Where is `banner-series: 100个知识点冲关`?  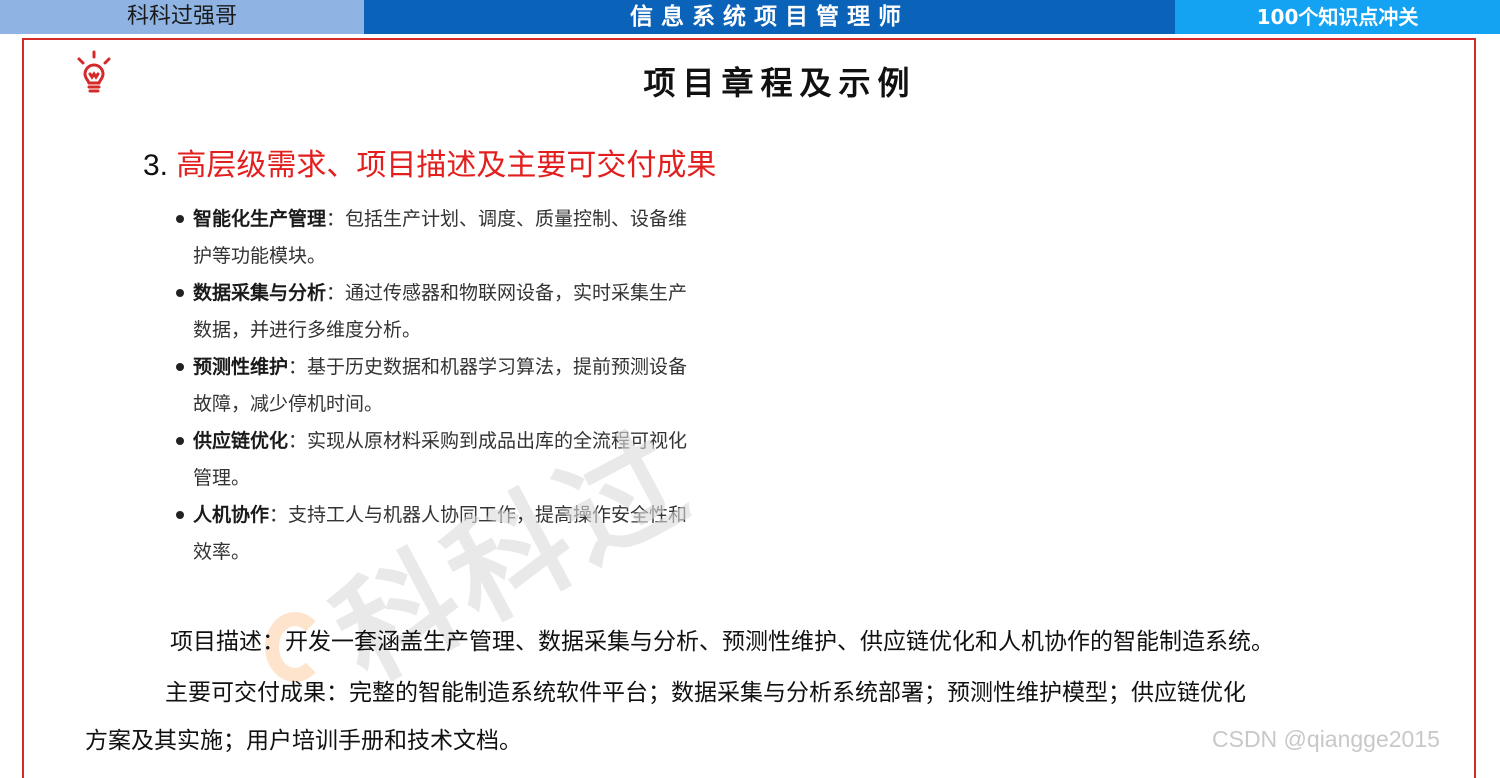 banner-series: 100个知识点冲关 is located at coordinates (1337, 17).